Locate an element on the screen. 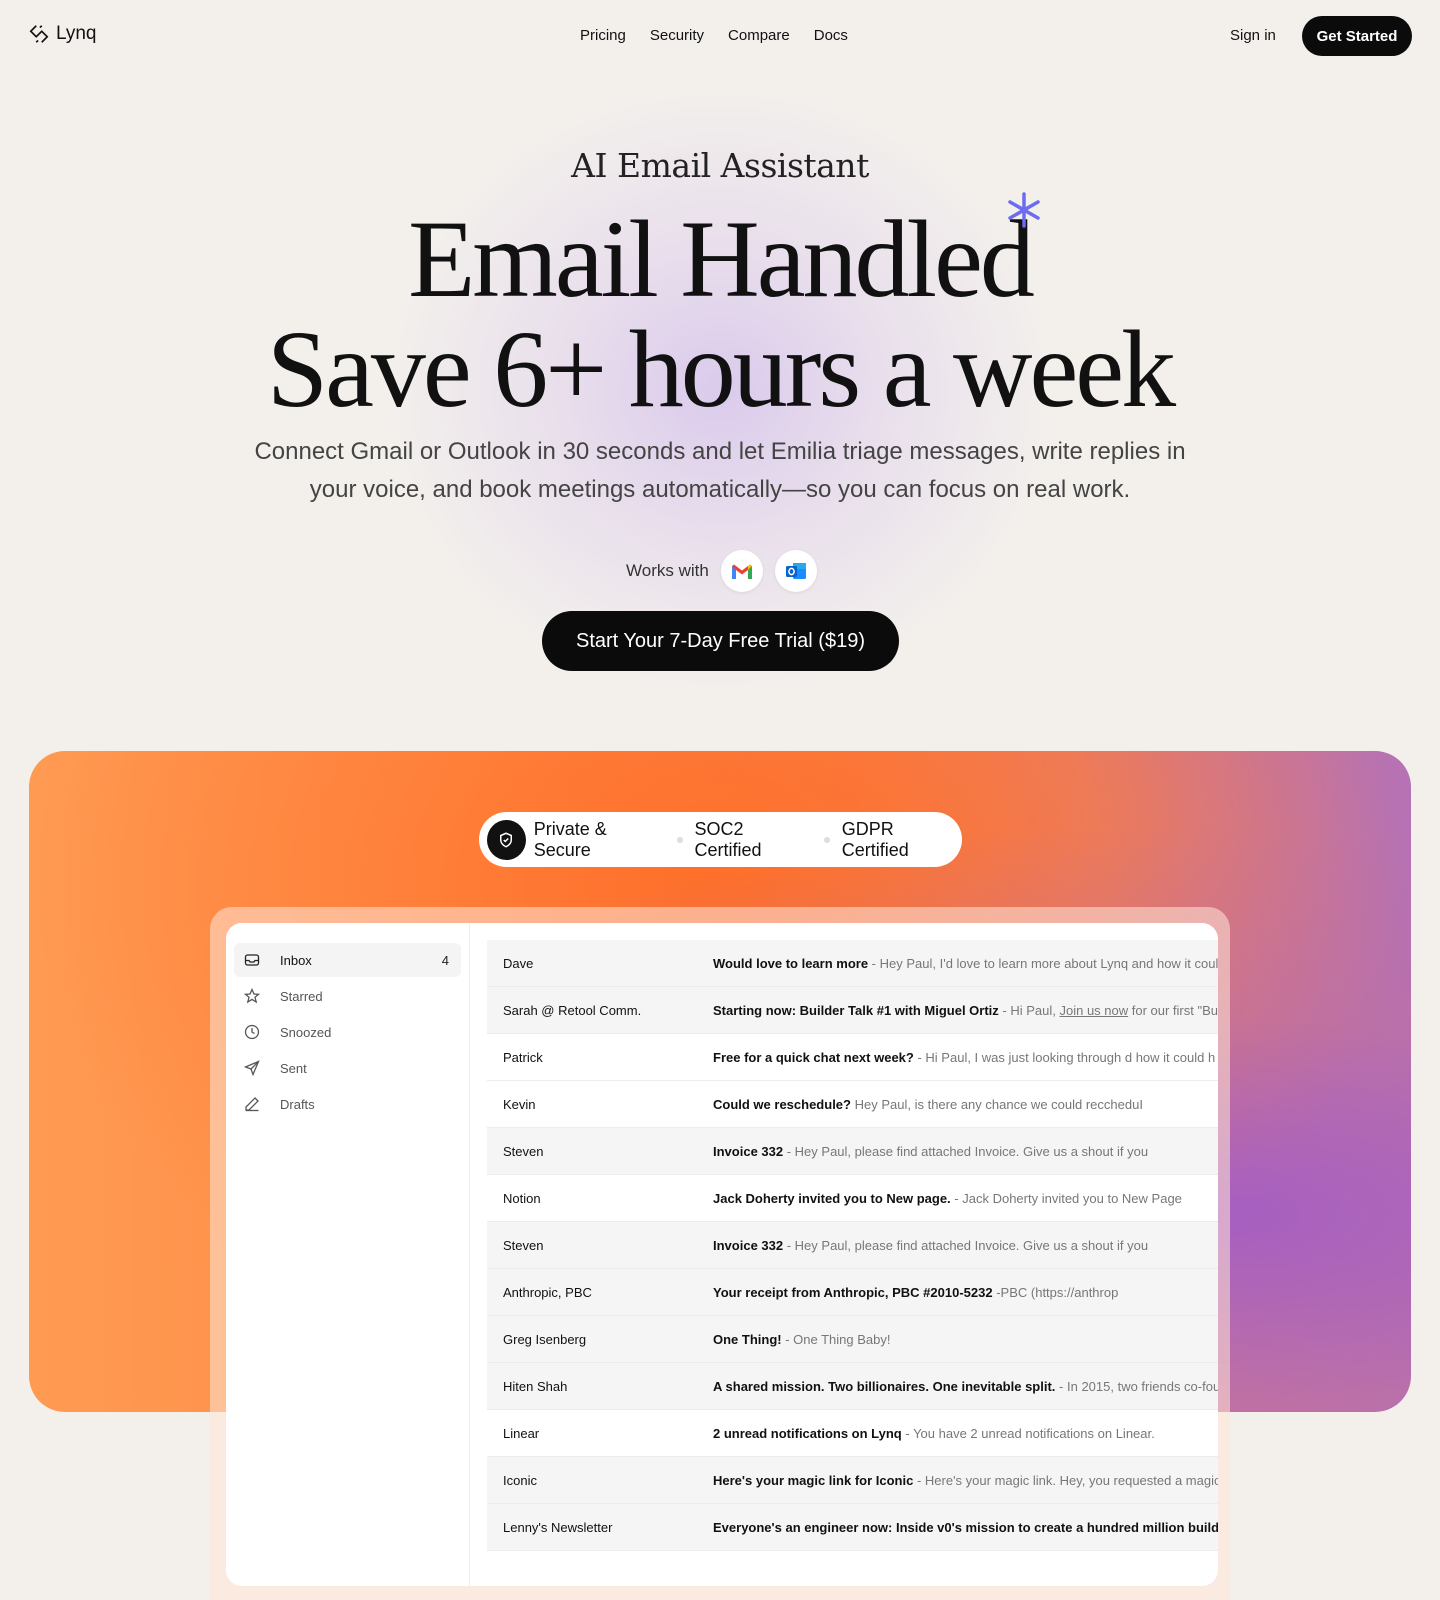 Image resolution: width=1440 pixels, height=1600 pixels. brand-name: Lynq is located at coordinates (76, 33).